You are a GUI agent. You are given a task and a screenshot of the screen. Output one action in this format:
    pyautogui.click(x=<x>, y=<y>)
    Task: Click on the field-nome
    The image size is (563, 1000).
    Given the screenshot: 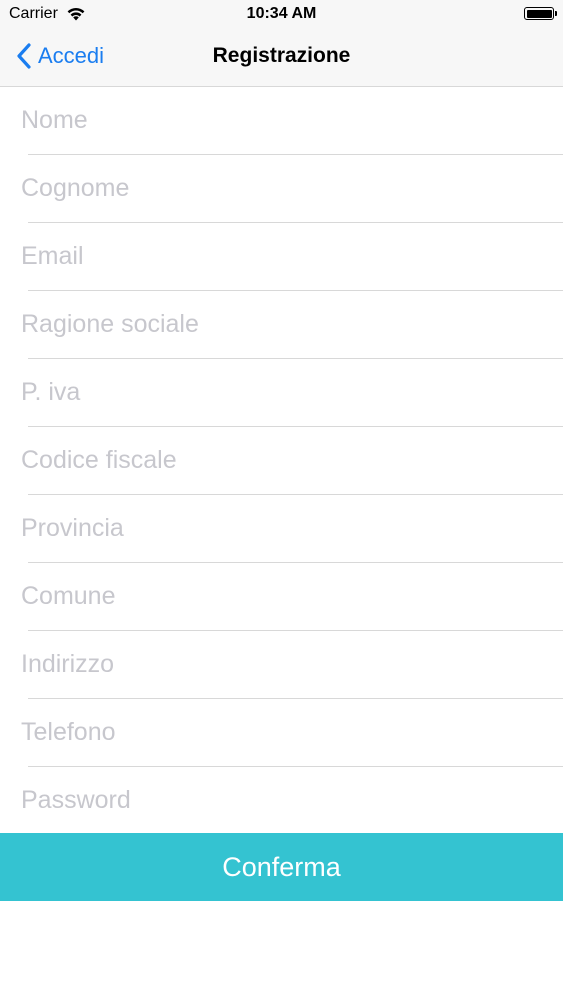 What is the action you would take?
    pyautogui.click(x=281, y=121)
    